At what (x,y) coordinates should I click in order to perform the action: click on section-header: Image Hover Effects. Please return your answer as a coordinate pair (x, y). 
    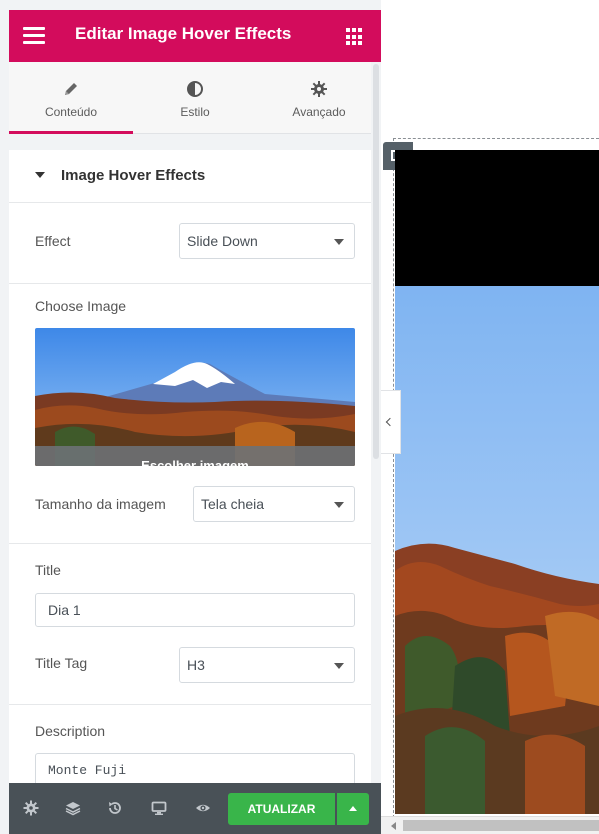
    Looking at the image, I should click on (190, 176).